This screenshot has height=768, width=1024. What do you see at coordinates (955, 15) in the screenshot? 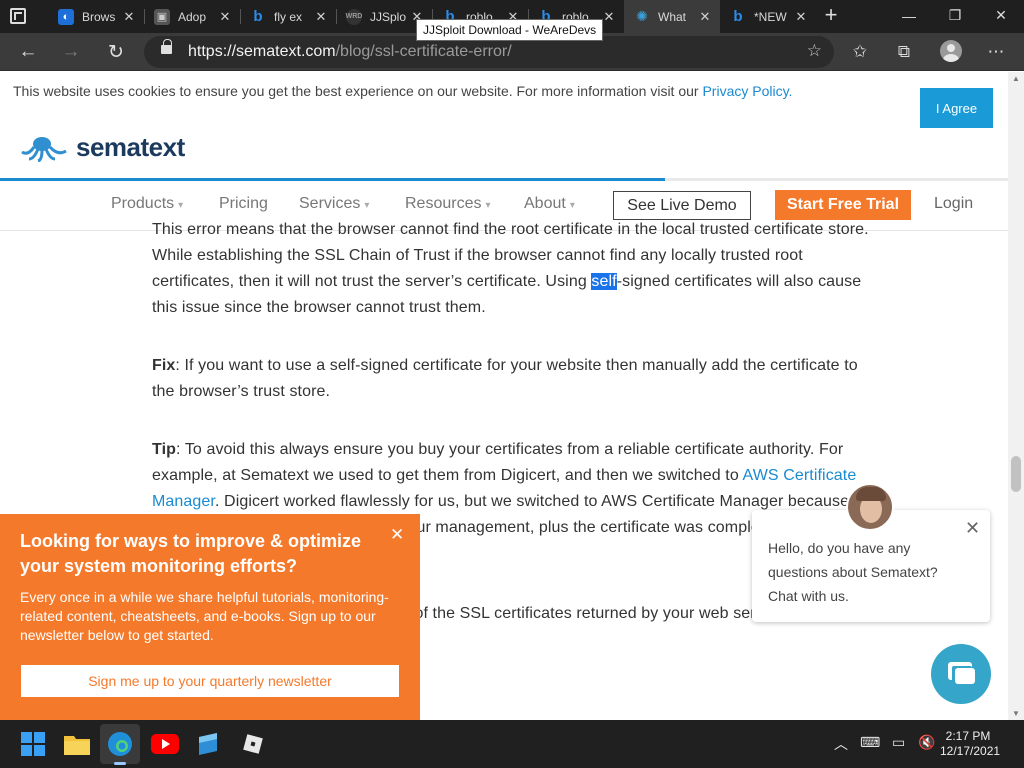
I see `restore-icon: ❐` at bounding box center [955, 15].